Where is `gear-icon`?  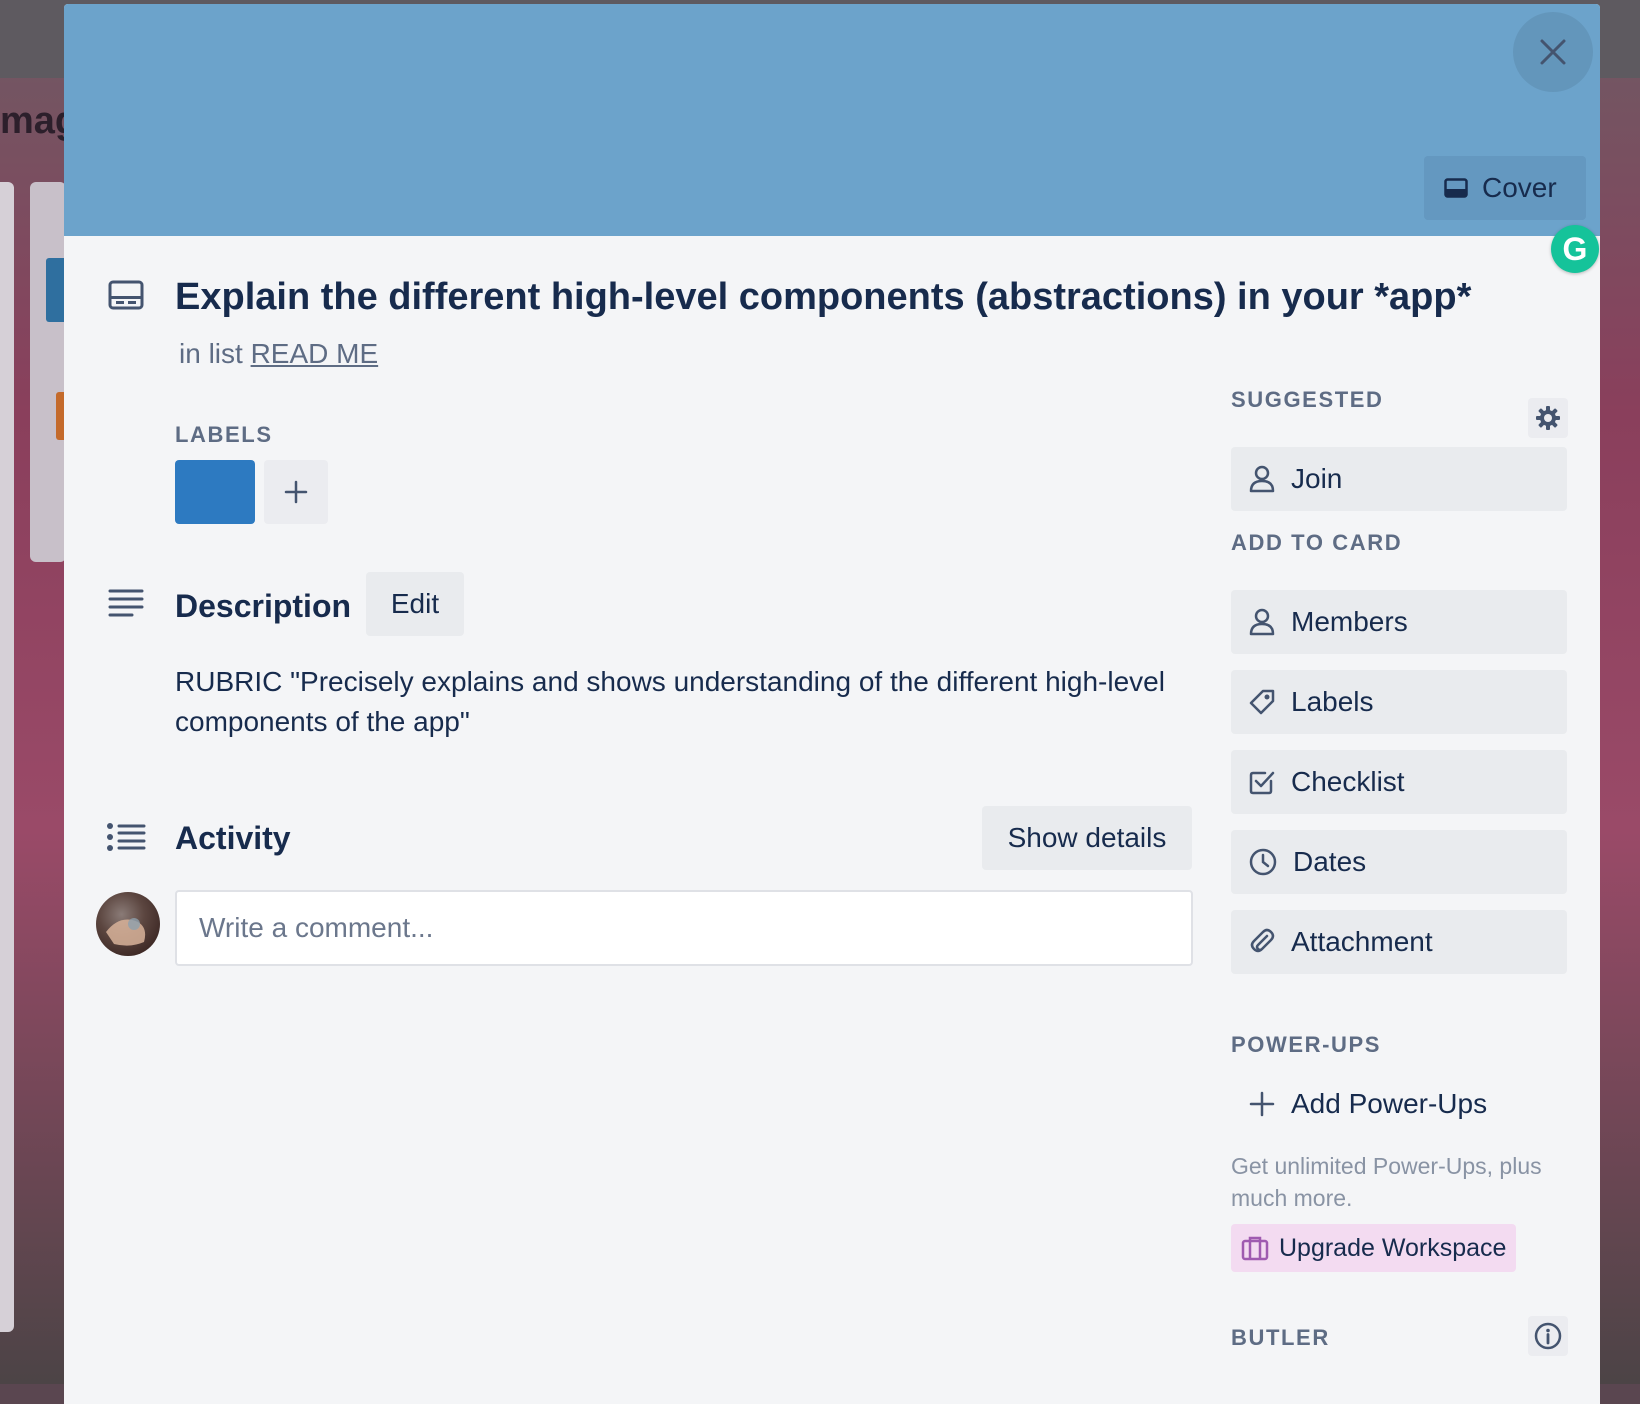
gear-icon is located at coordinates (1548, 418).